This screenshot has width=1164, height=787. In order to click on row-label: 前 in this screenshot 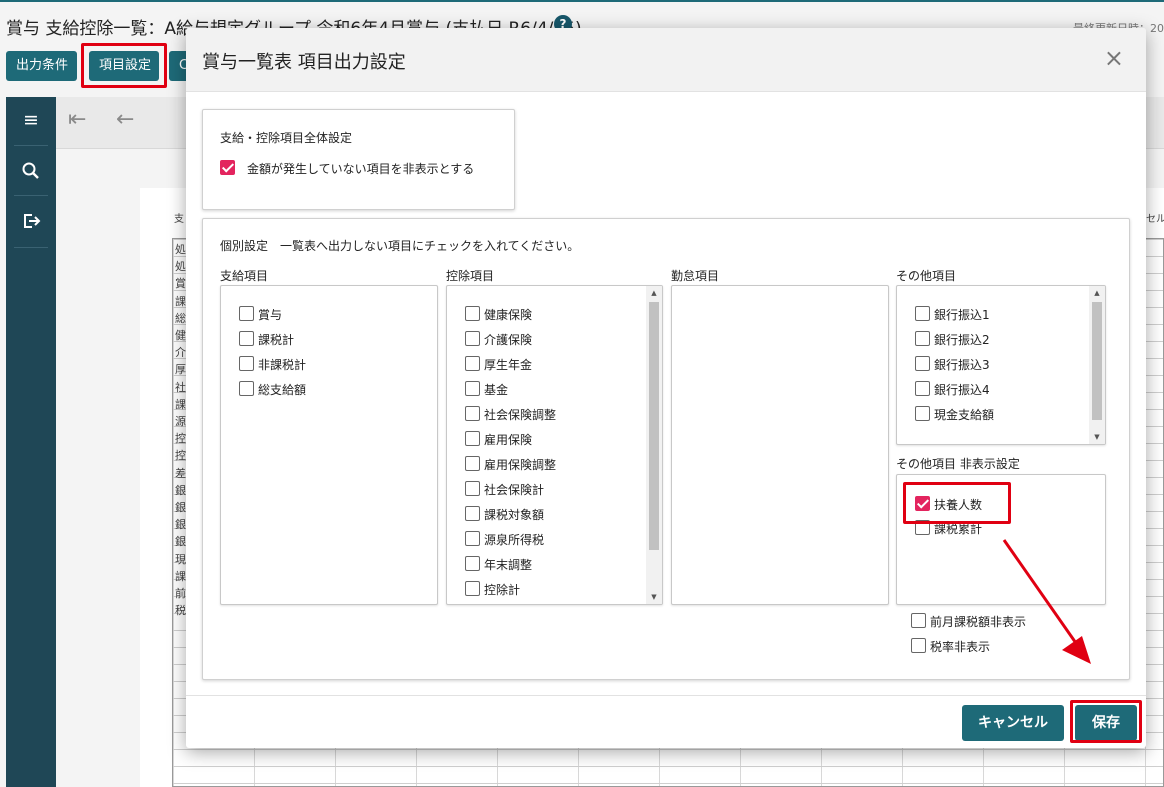, I will do `click(180, 593)`.